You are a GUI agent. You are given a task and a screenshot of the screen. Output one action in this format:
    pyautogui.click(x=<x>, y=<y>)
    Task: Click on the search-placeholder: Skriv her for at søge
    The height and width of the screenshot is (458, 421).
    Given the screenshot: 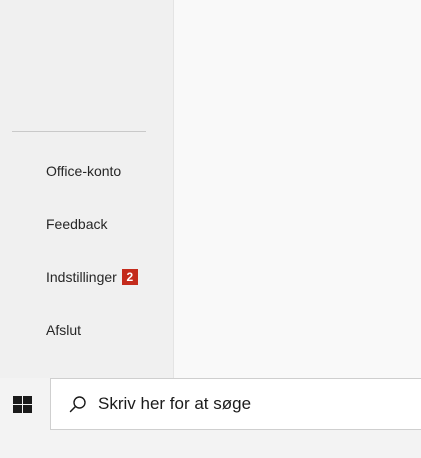 What is the action you would take?
    pyautogui.click(x=175, y=403)
    